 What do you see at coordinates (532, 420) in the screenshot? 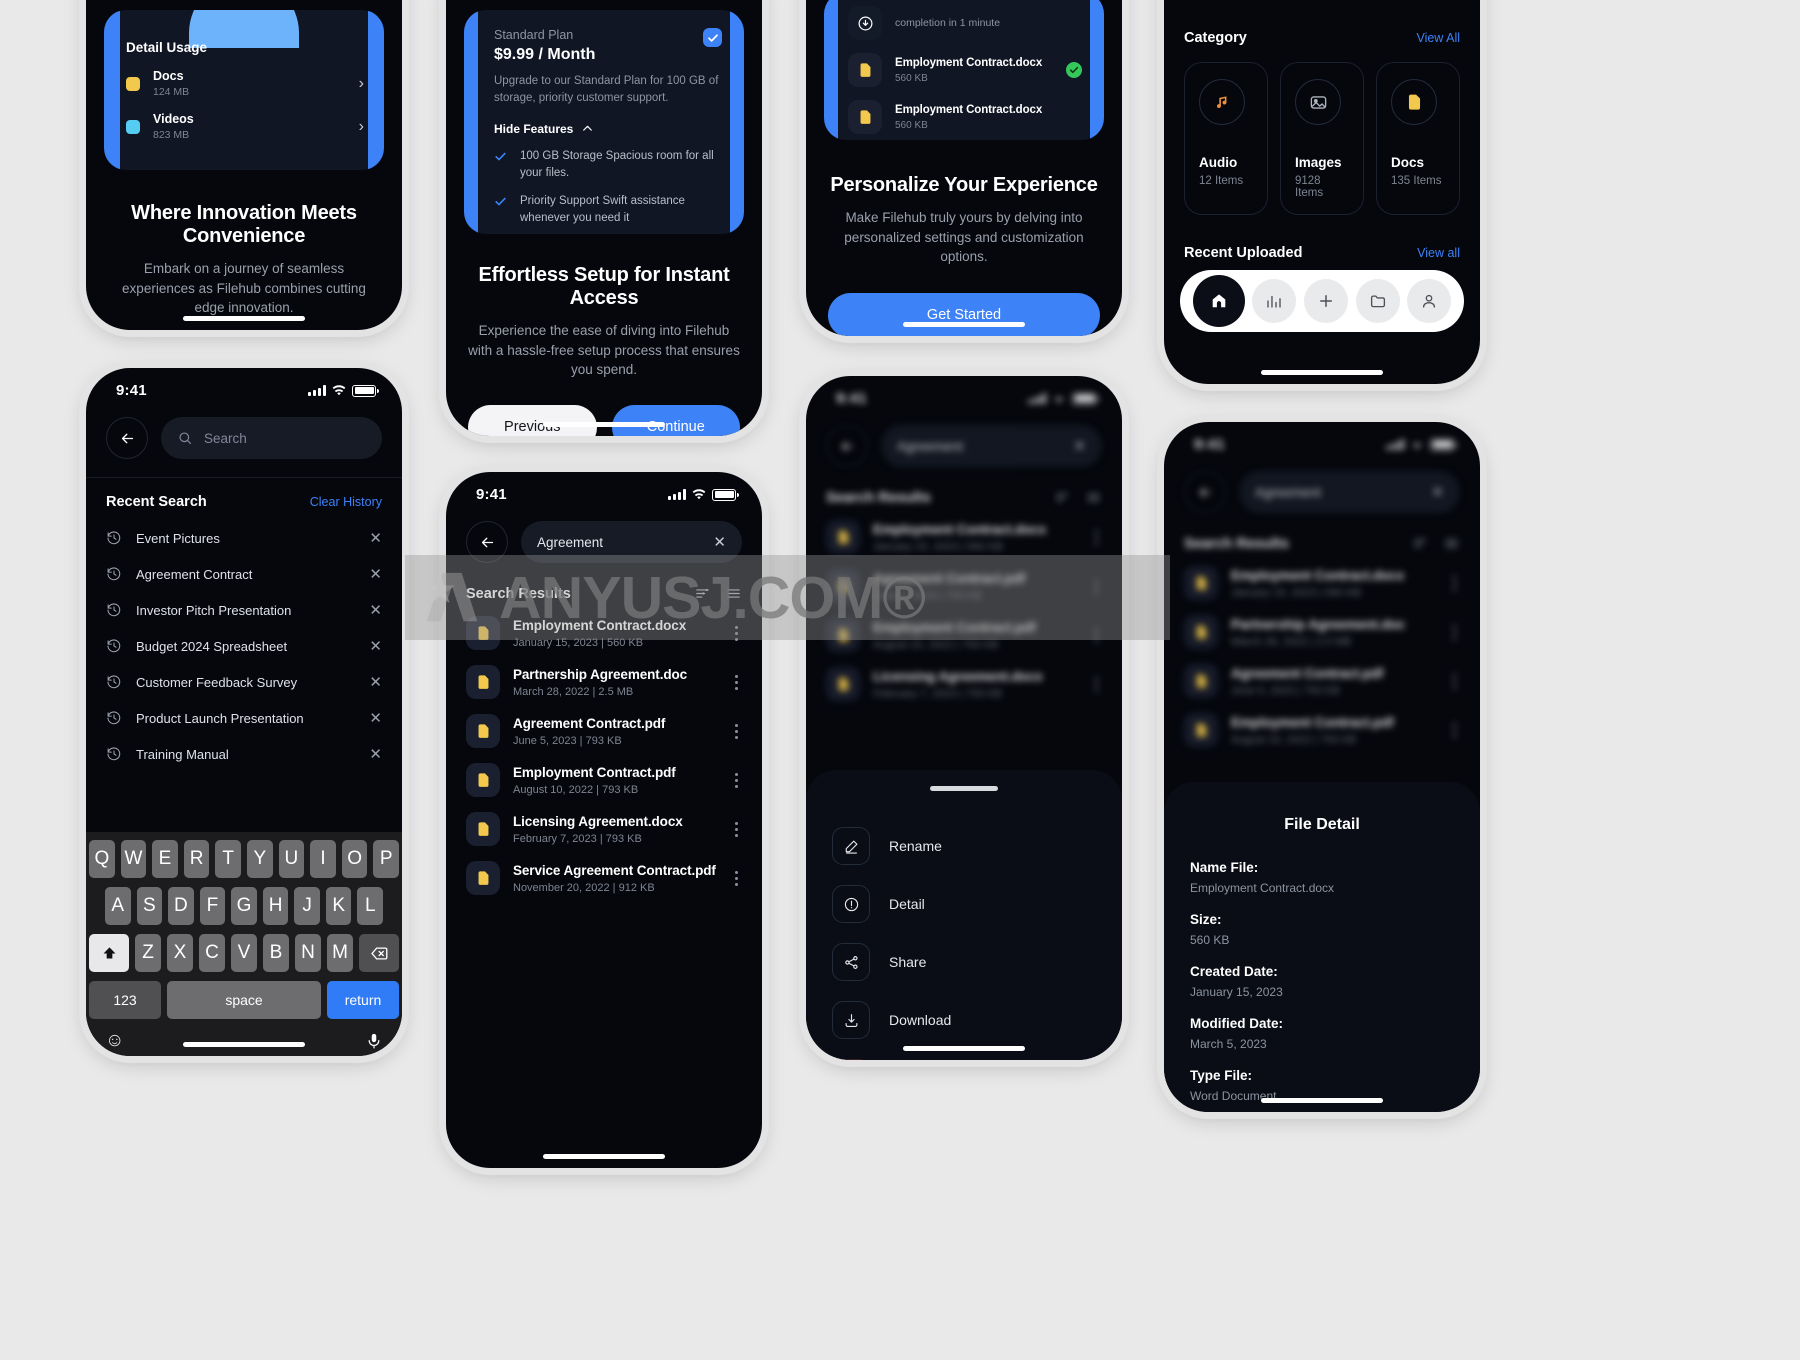
I see `previous-button: Previous` at bounding box center [532, 420].